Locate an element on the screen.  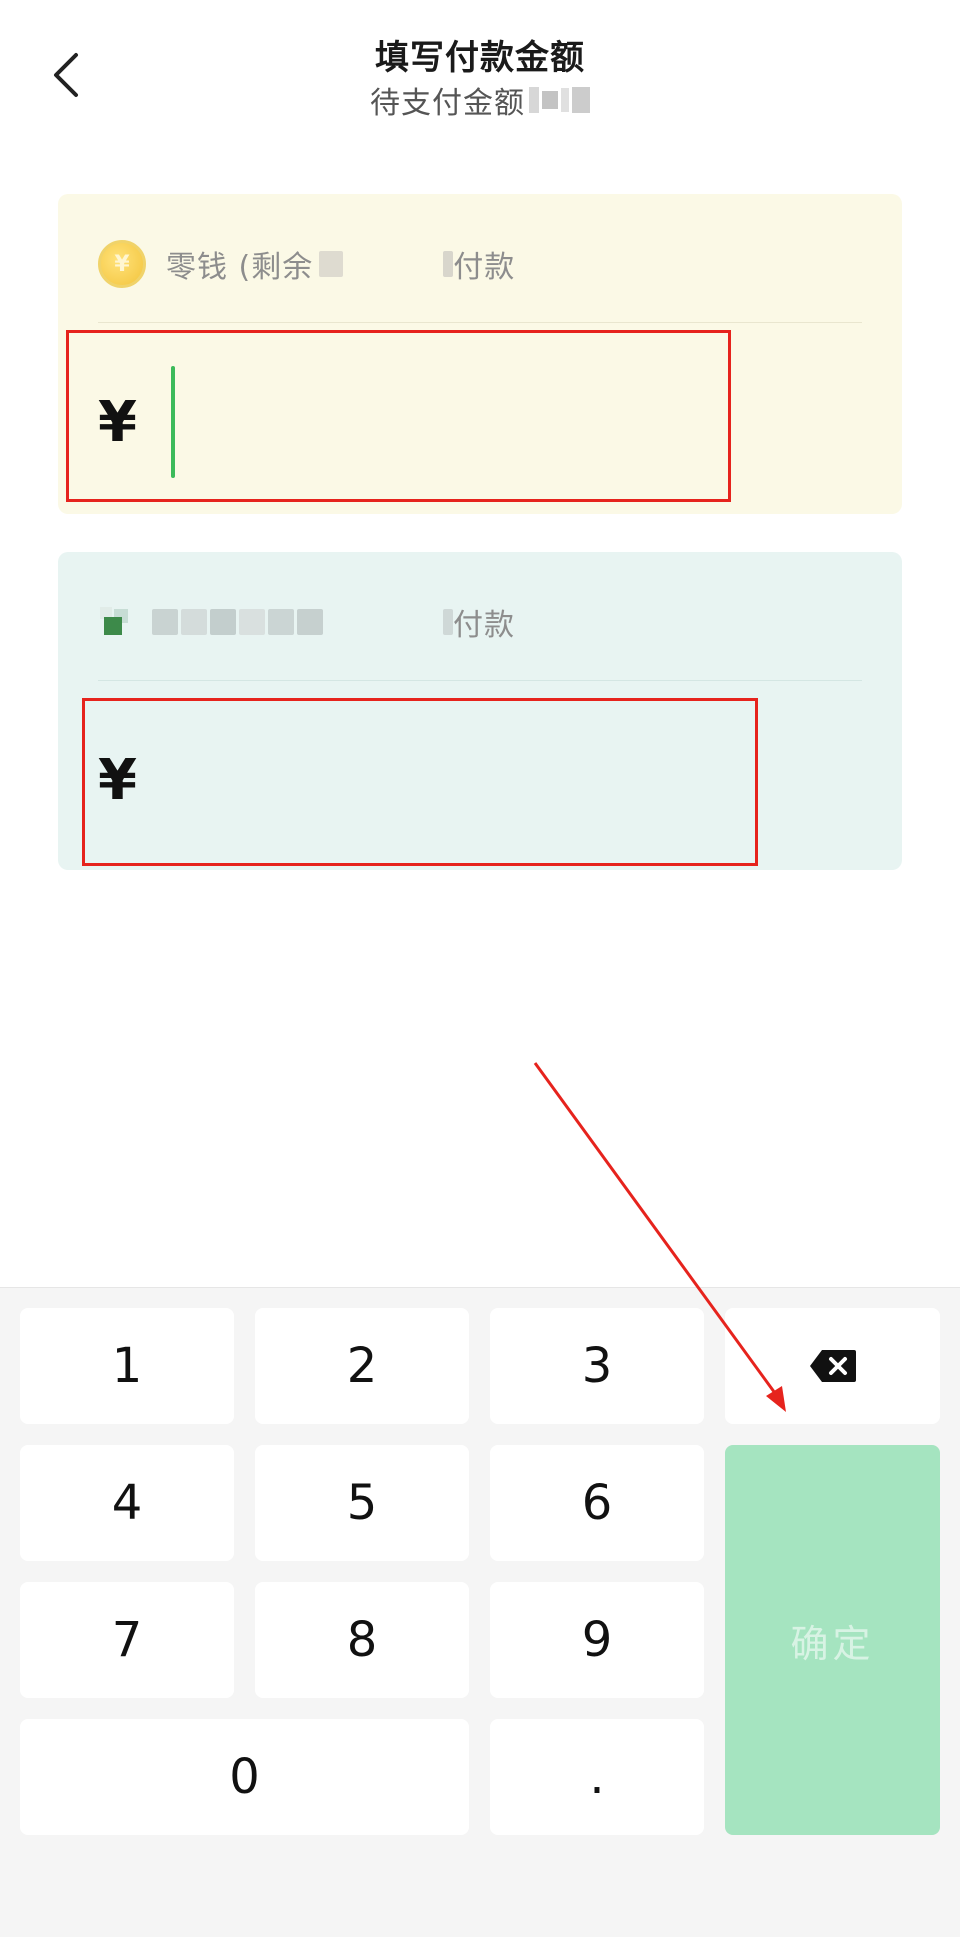
key-8: 8 is located at coordinates (362, 1640).